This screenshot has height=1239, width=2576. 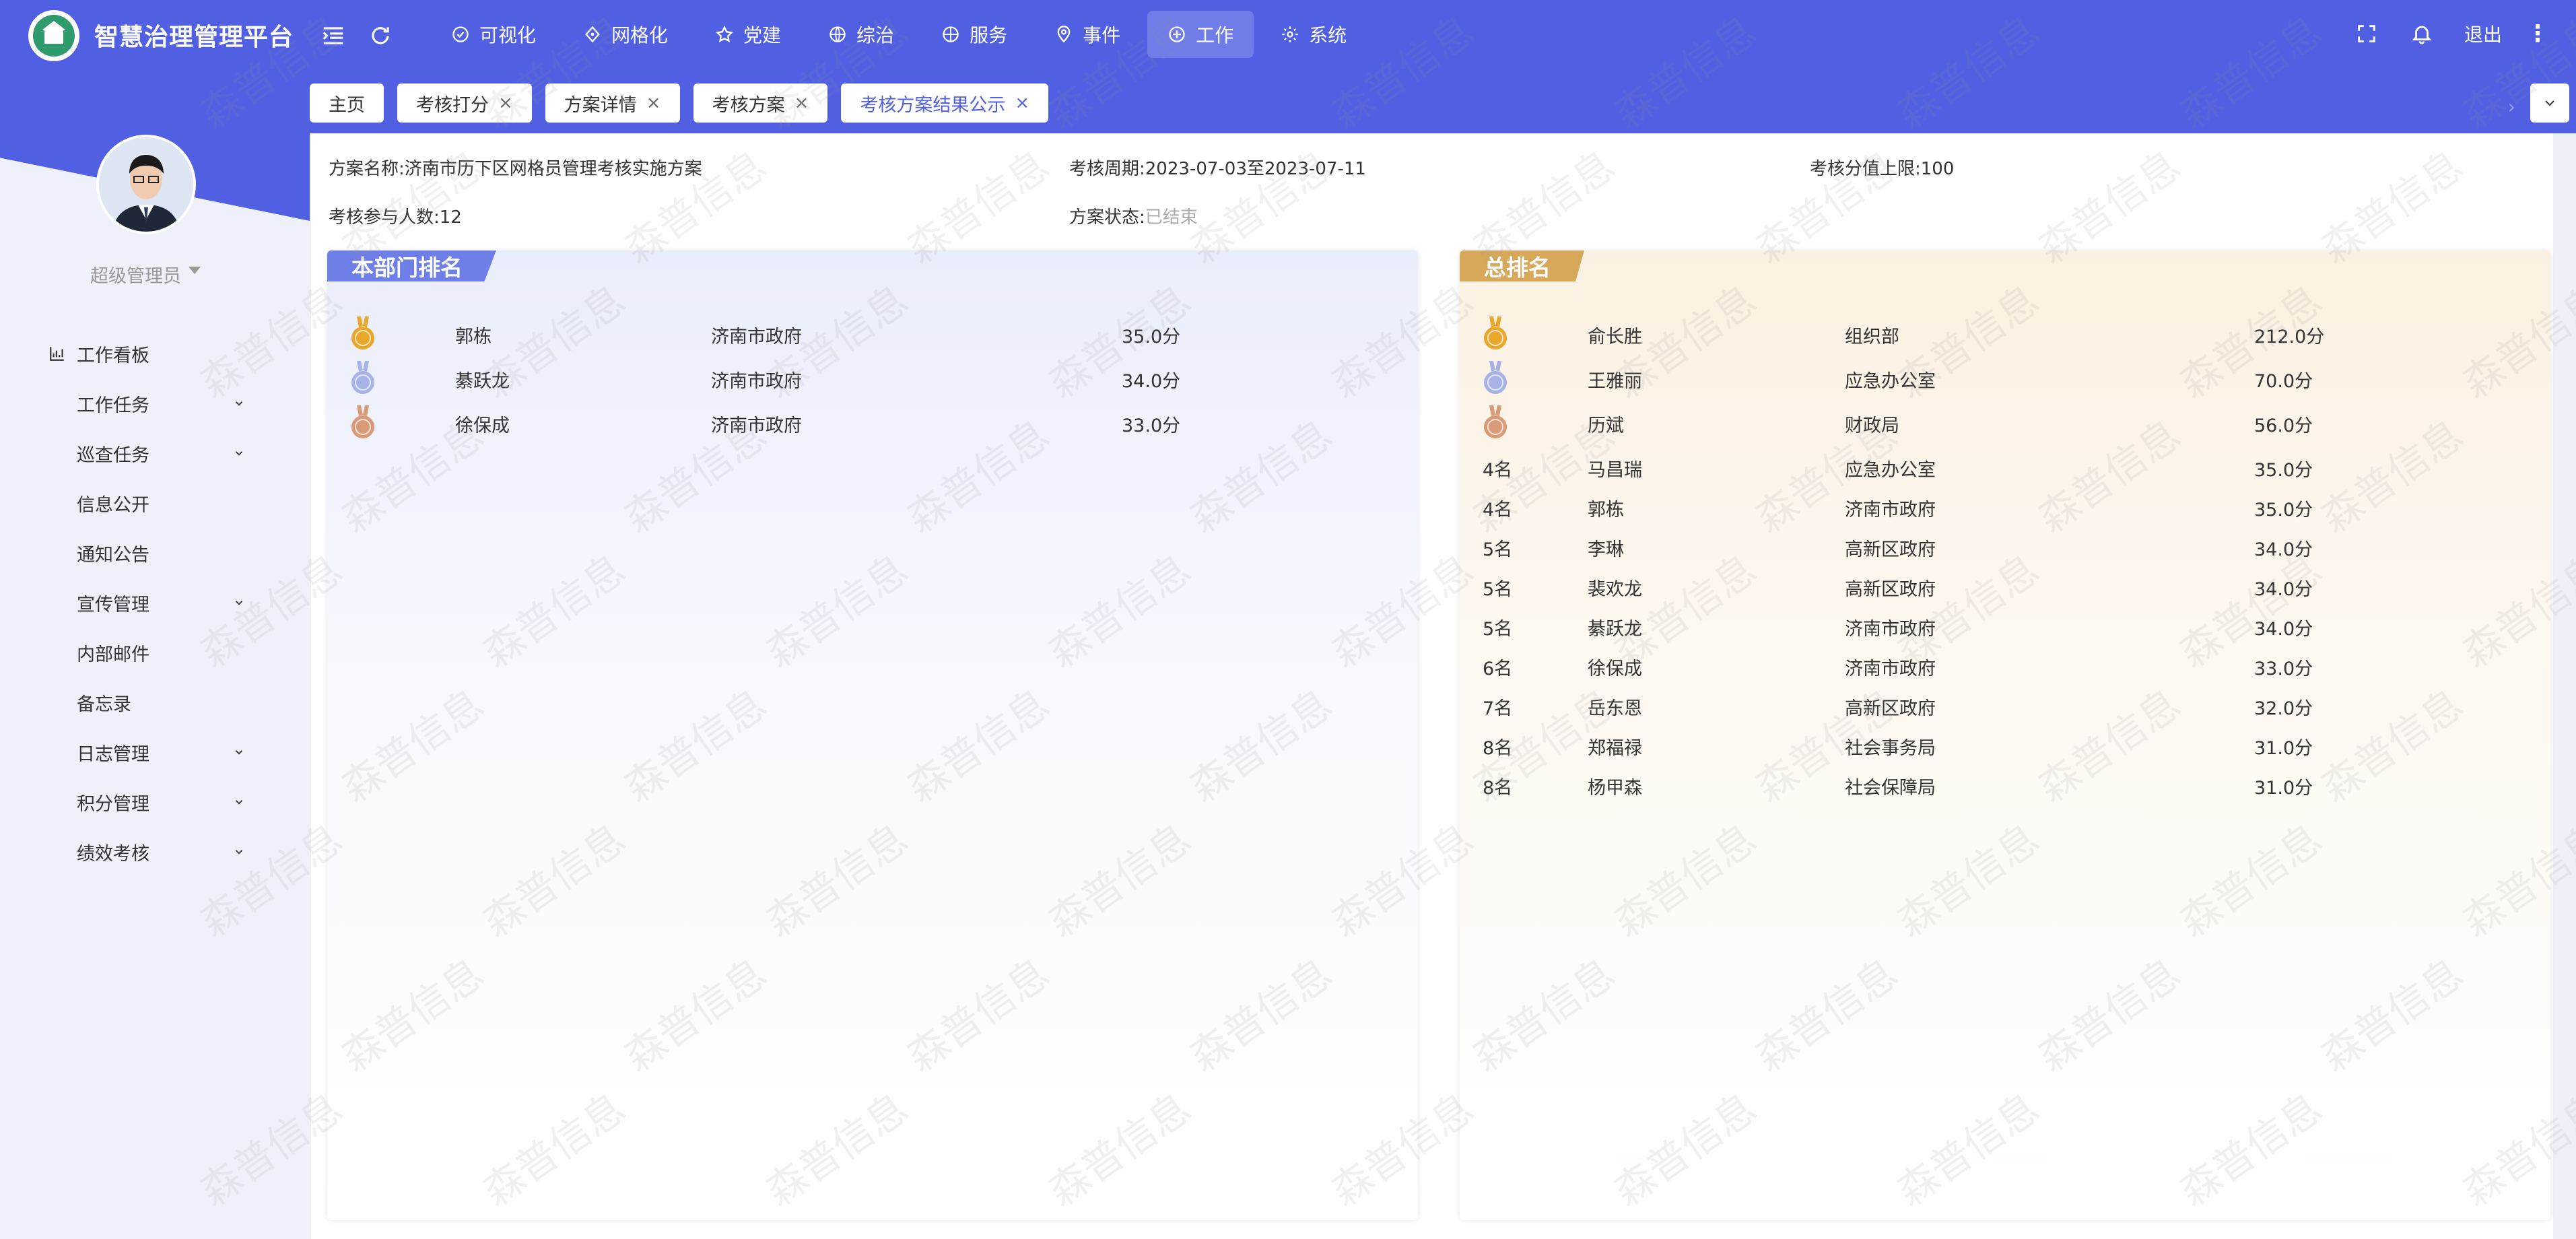 I want to click on nav-item-event: 事件, so click(x=1087, y=34).